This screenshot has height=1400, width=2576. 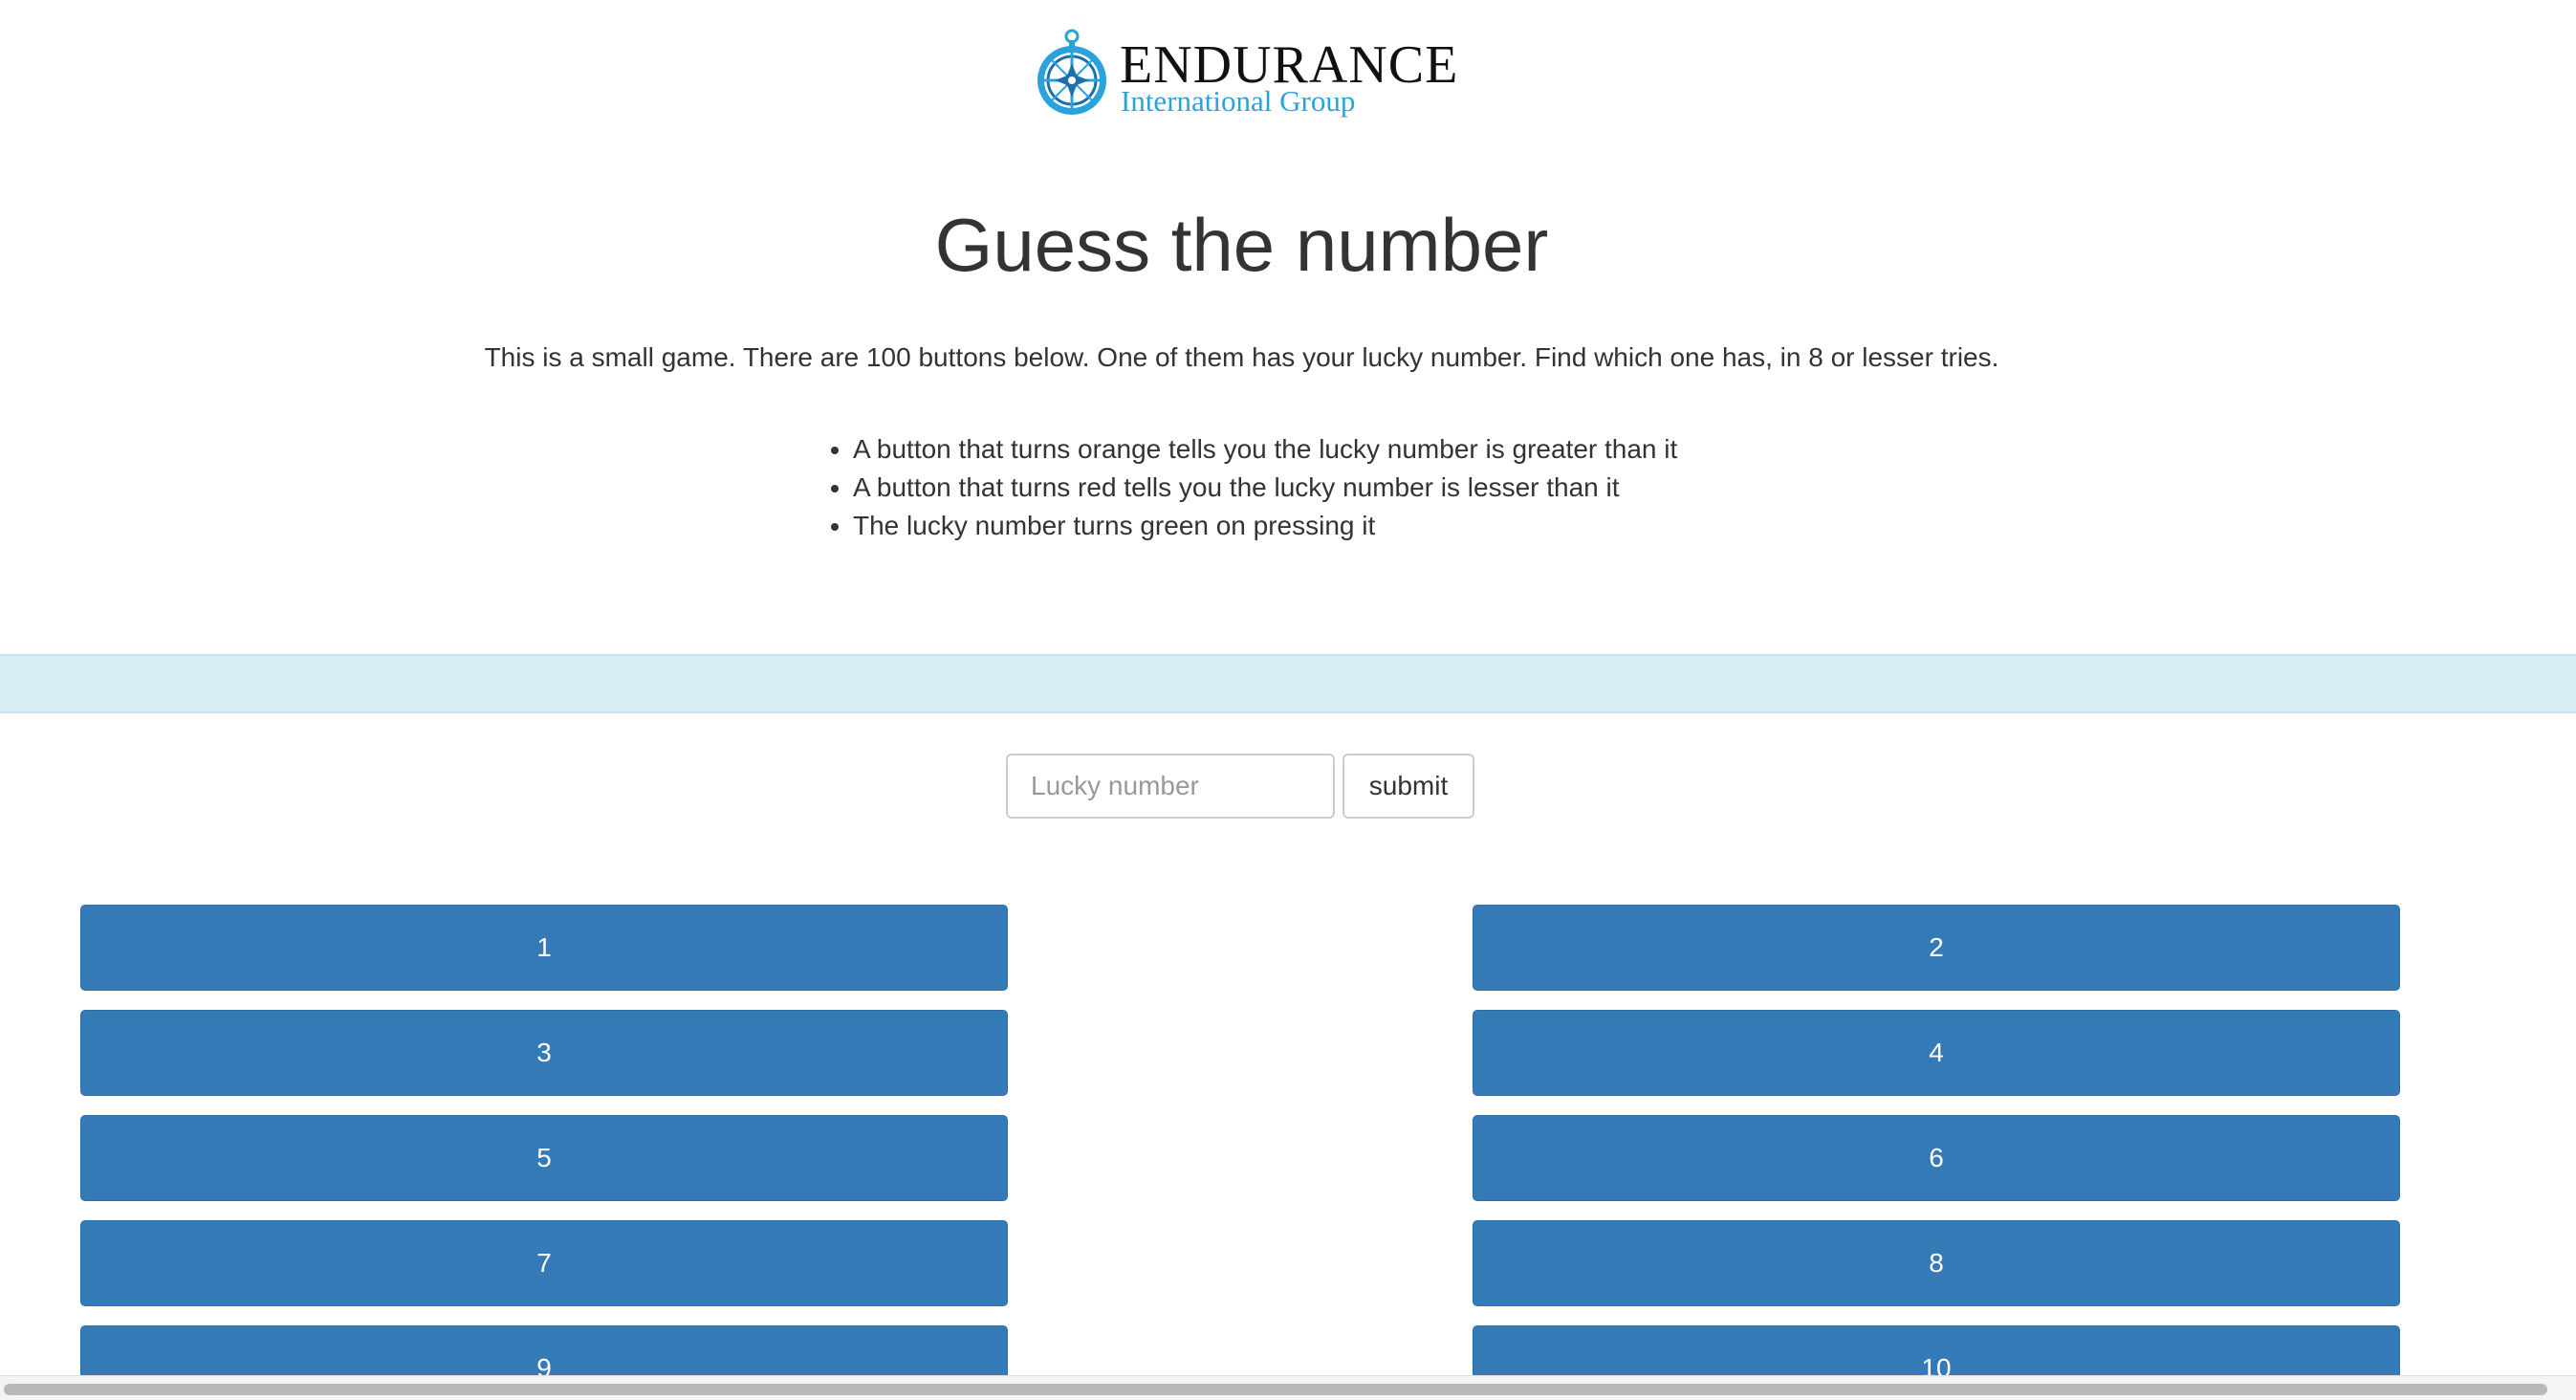 What do you see at coordinates (1241, 245) in the screenshot?
I see `page-title: Guess the number` at bounding box center [1241, 245].